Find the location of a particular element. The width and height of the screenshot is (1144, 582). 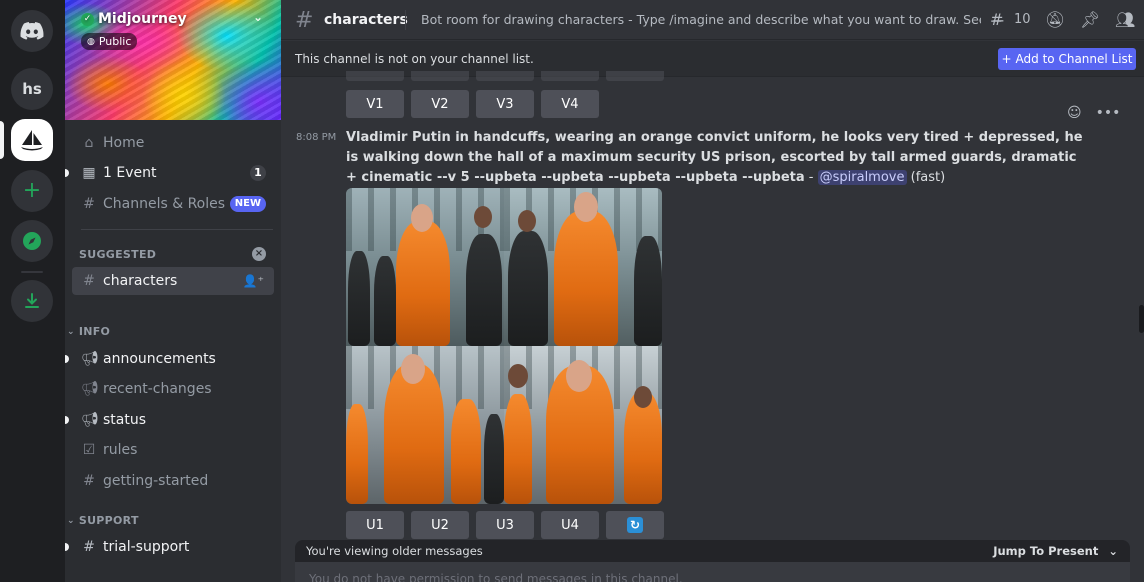

sidebar-item-status: 📢︎ status is located at coordinates (169, 420).